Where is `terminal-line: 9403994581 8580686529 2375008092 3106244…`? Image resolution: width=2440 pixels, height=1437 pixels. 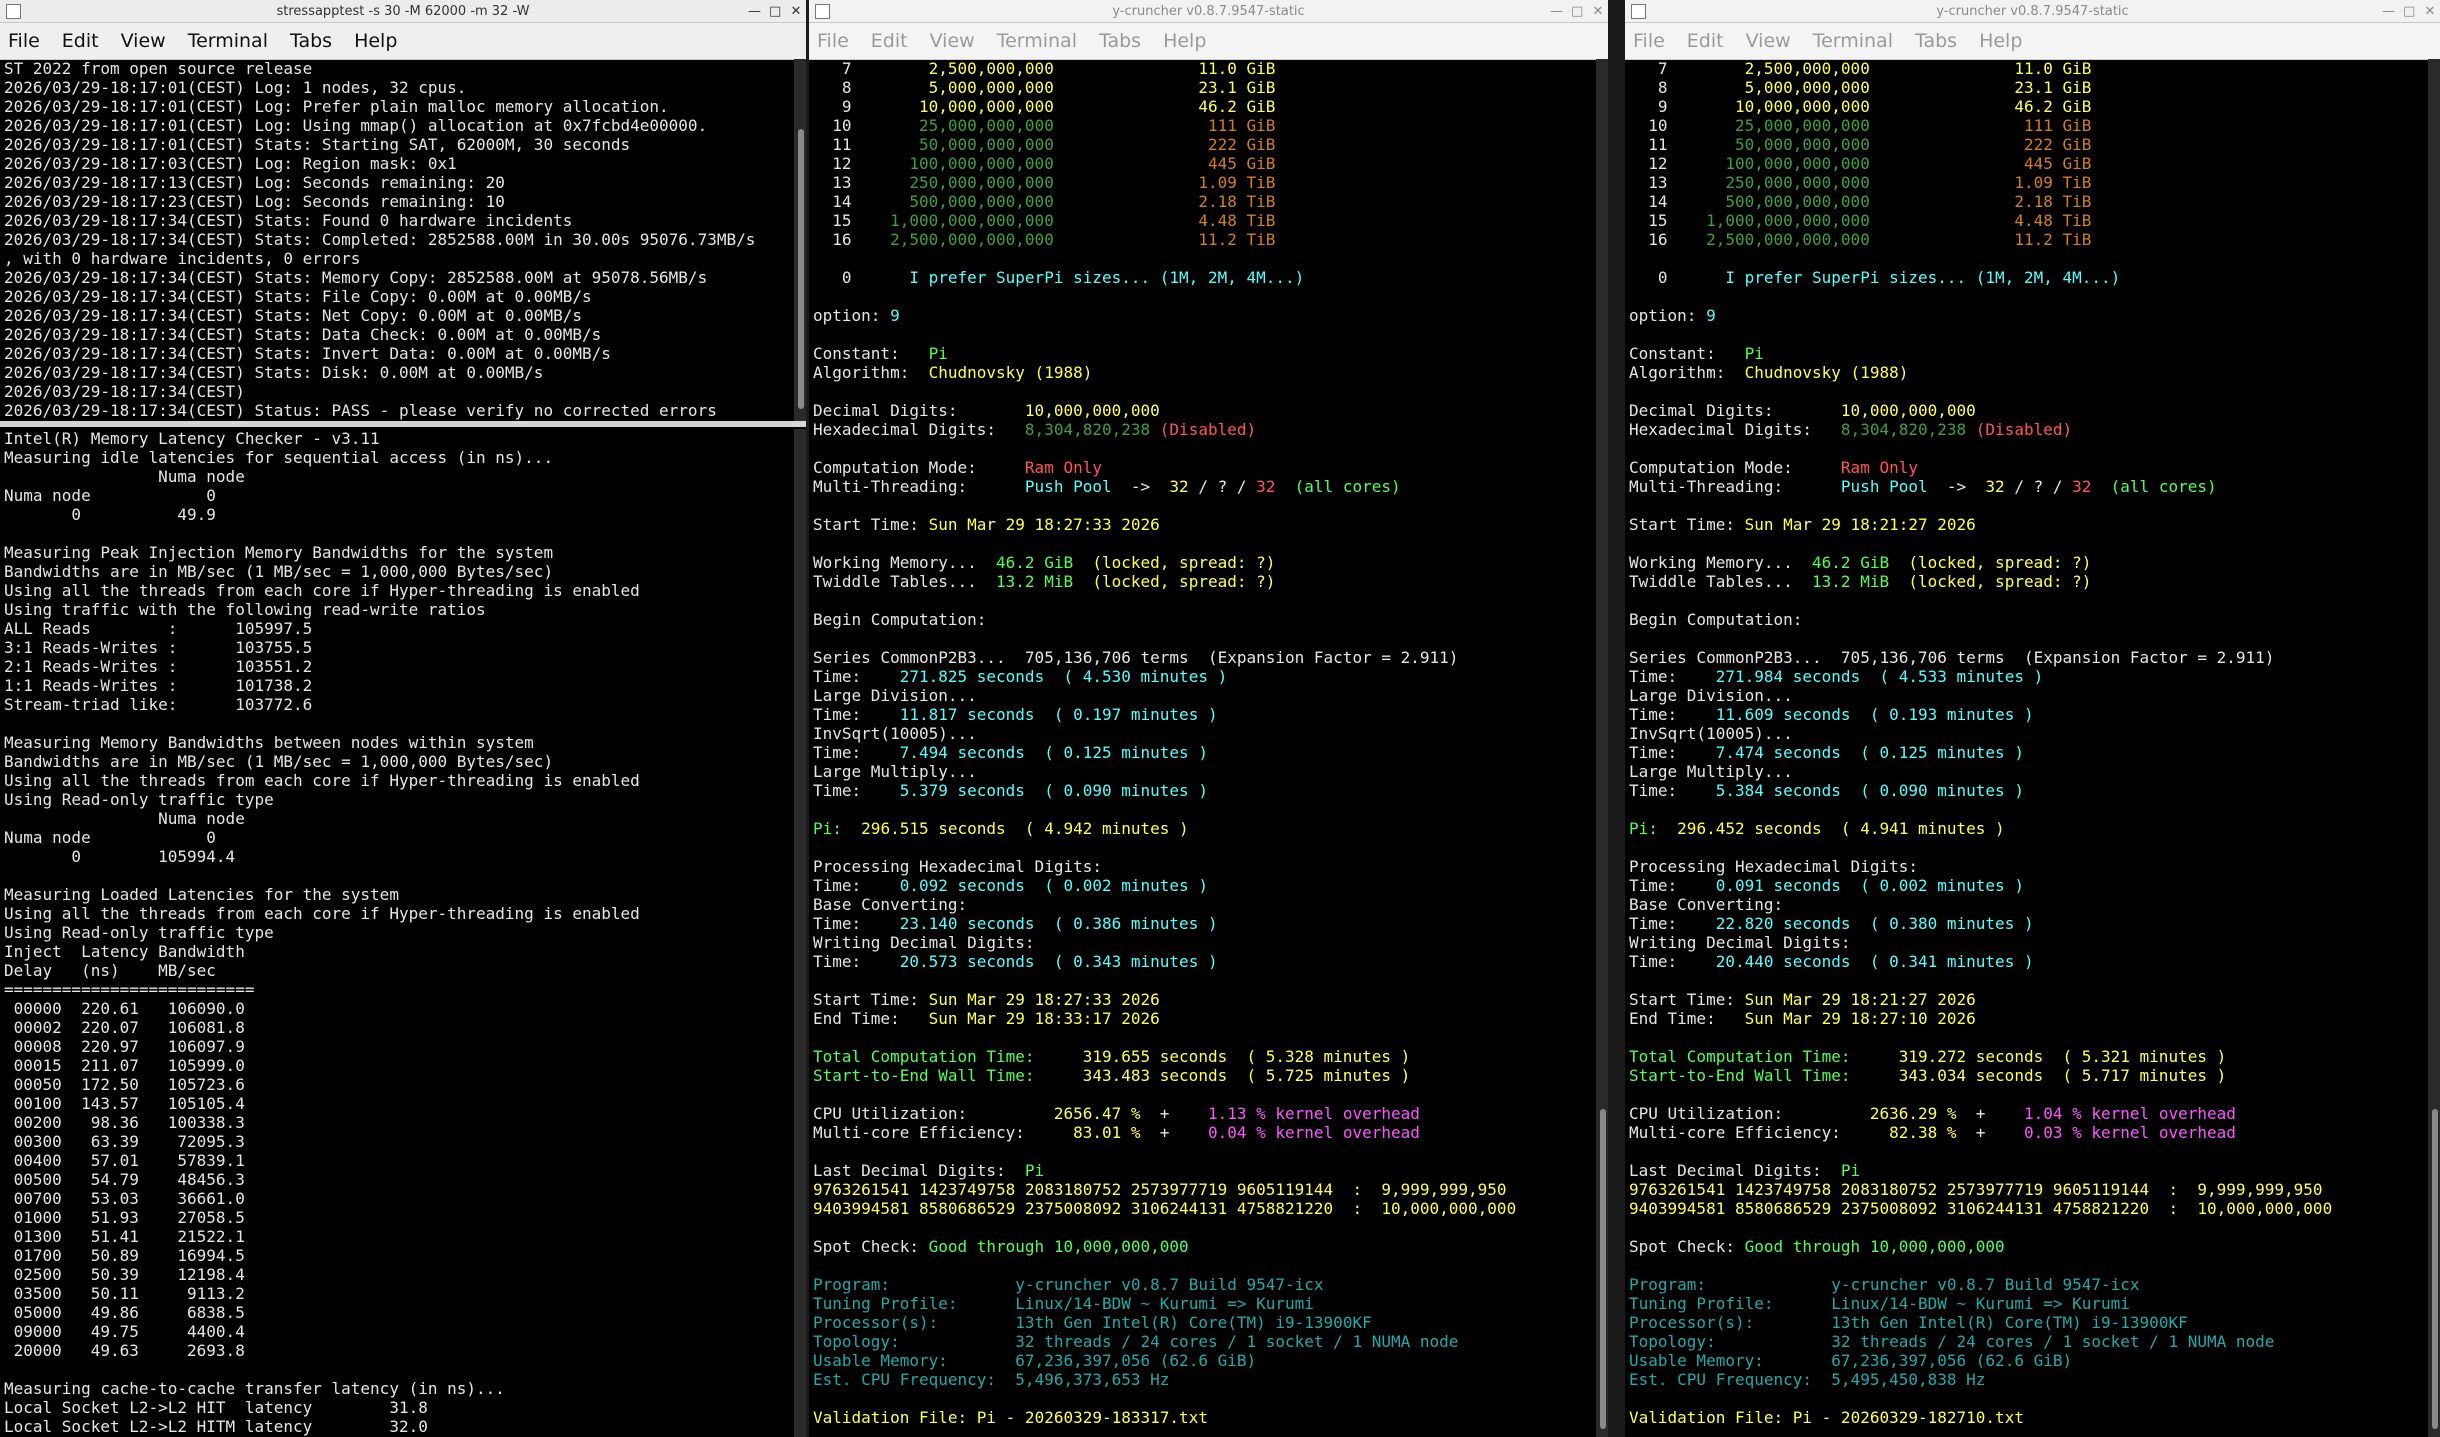
terminal-line: 9403994581 8580686529 2375008092 3106244… is located at coordinates (2027, 1208).